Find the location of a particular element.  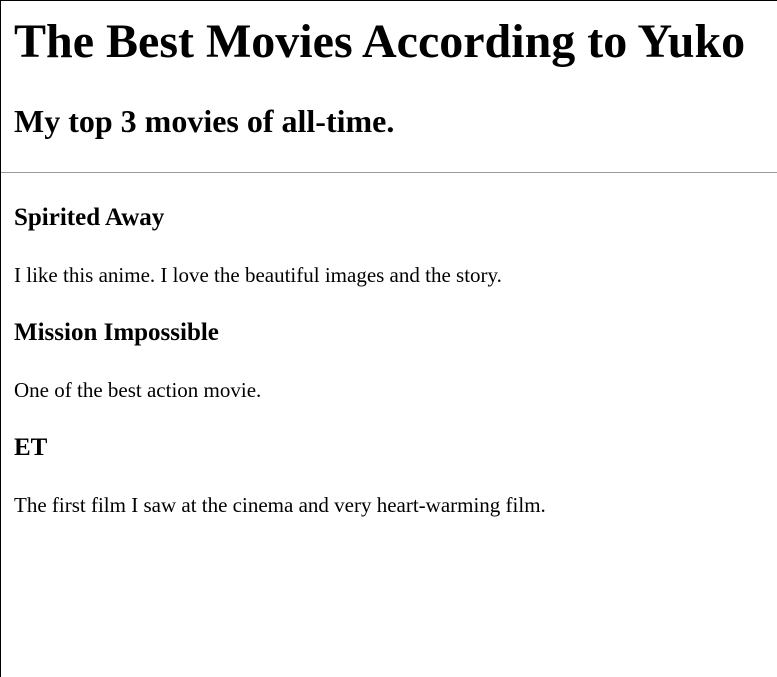

movie-title-mission-impossible: Mission Impossible is located at coordinates (116, 332).